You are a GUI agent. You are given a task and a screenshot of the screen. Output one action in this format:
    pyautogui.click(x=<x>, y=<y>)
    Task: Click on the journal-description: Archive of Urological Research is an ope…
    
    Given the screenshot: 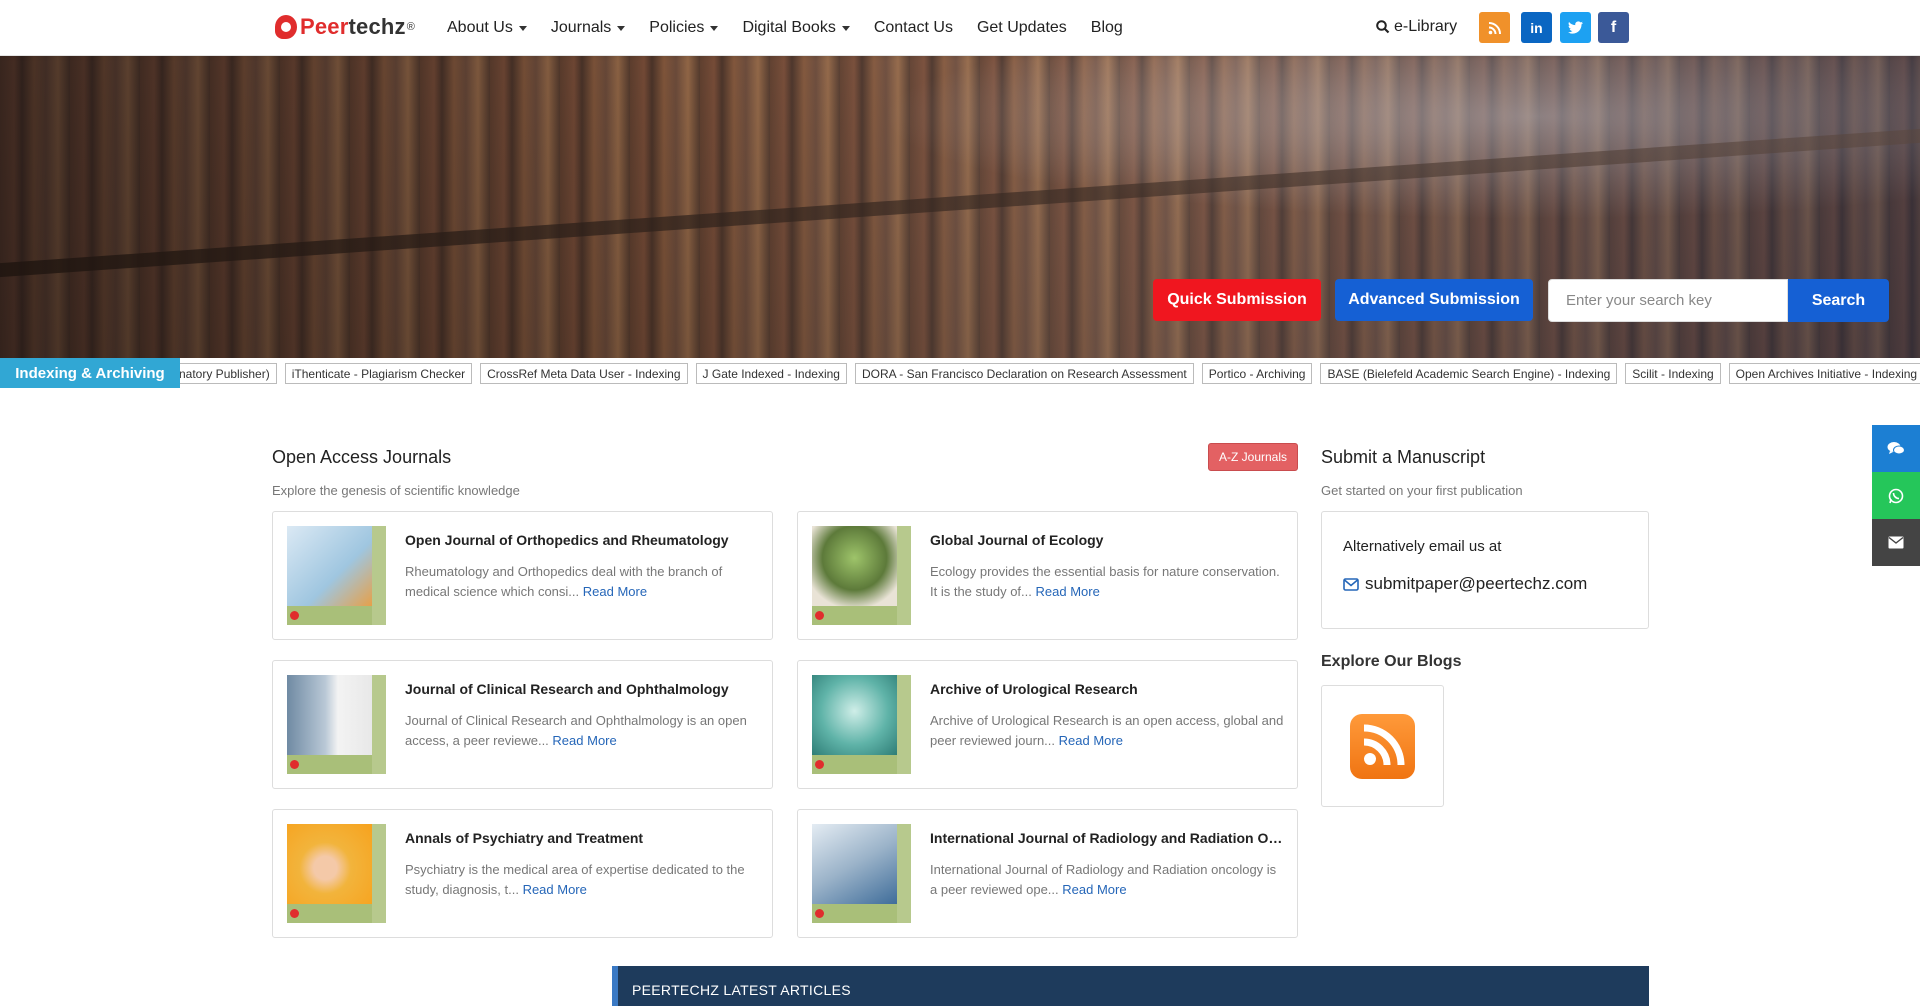 What is the action you would take?
    pyautogui.click(x=1107, y=730)
    